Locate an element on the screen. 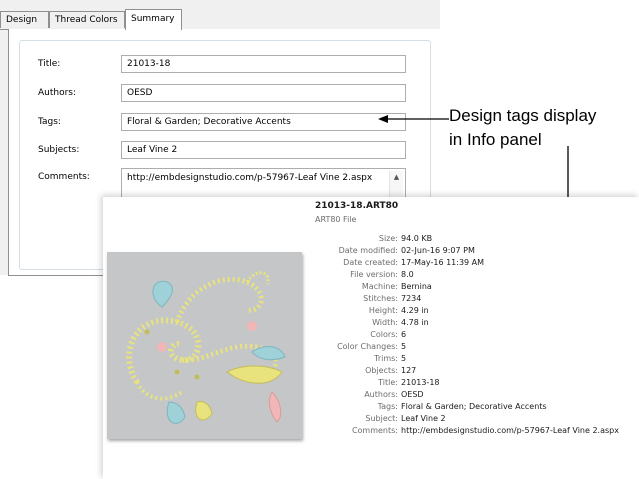 The height and width of the screenshot is (479, 639). prop-key: File version: is located at coordinates (374, 274).